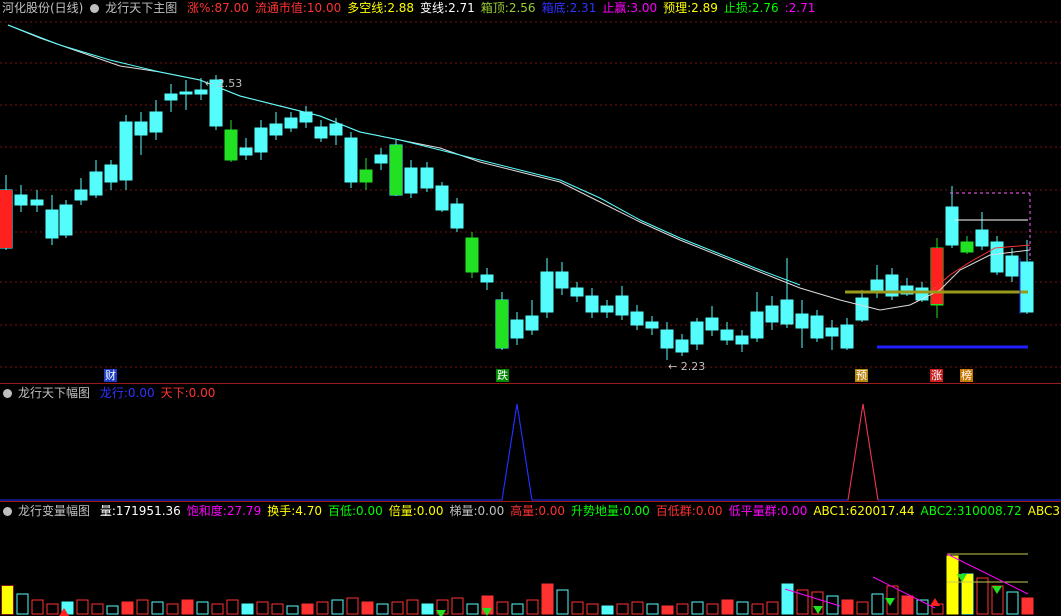  I want to click on bottom-stat: ABC1:, so click(831, 511).